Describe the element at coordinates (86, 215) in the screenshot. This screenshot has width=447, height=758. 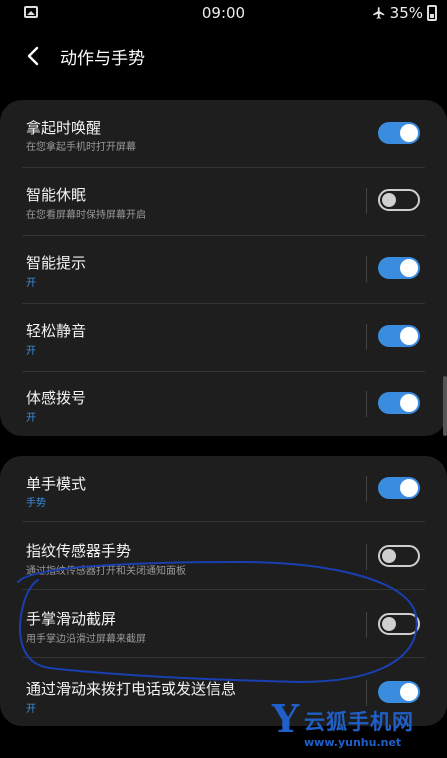
I see `setting-subtitle: 在您看屏幕时保持屏幕开启` at that location.